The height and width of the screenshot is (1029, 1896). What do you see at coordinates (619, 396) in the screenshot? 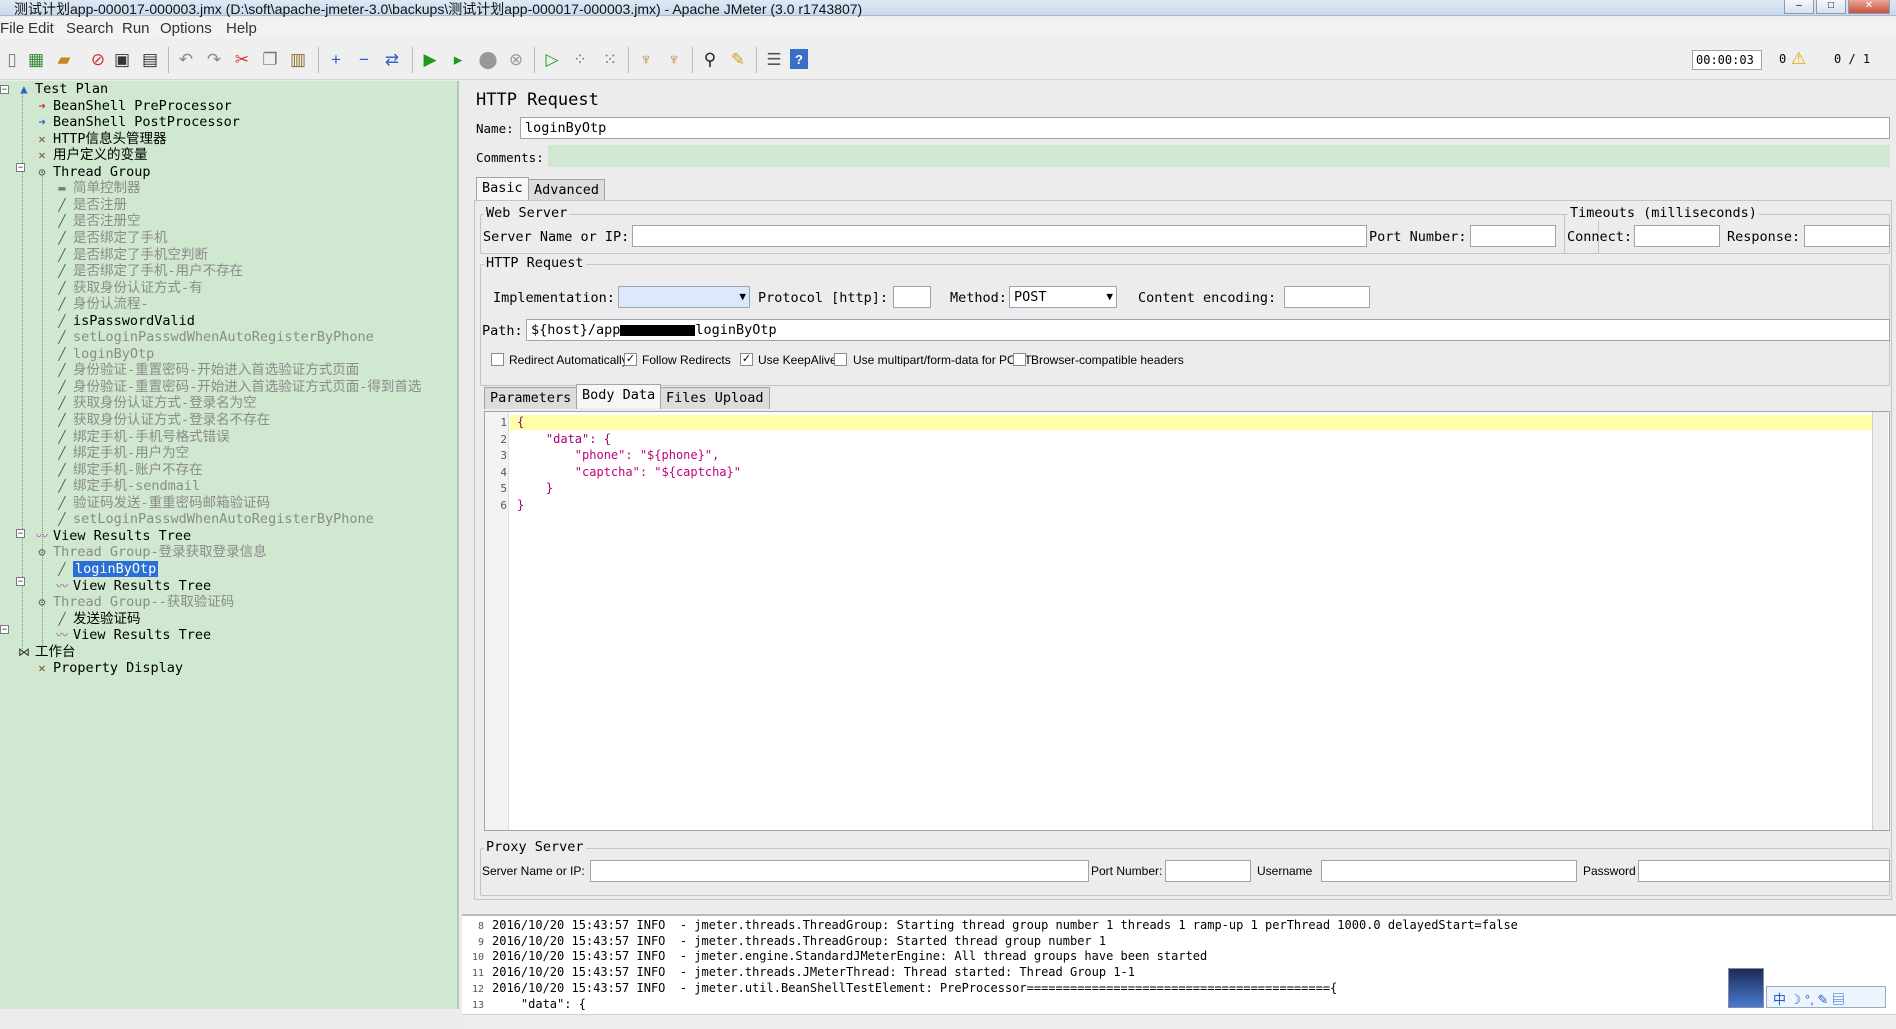
I see `tab-body-data: Body Data` at bounding box center [619, 396].